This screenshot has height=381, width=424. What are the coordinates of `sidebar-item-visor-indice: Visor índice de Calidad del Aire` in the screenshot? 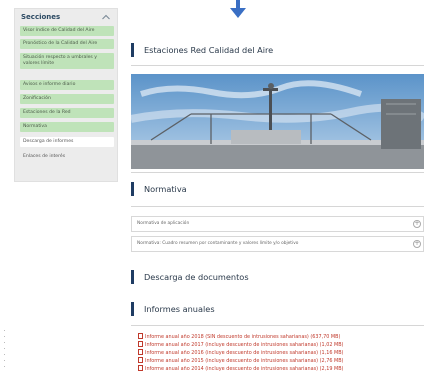 It's located at (67, 31).